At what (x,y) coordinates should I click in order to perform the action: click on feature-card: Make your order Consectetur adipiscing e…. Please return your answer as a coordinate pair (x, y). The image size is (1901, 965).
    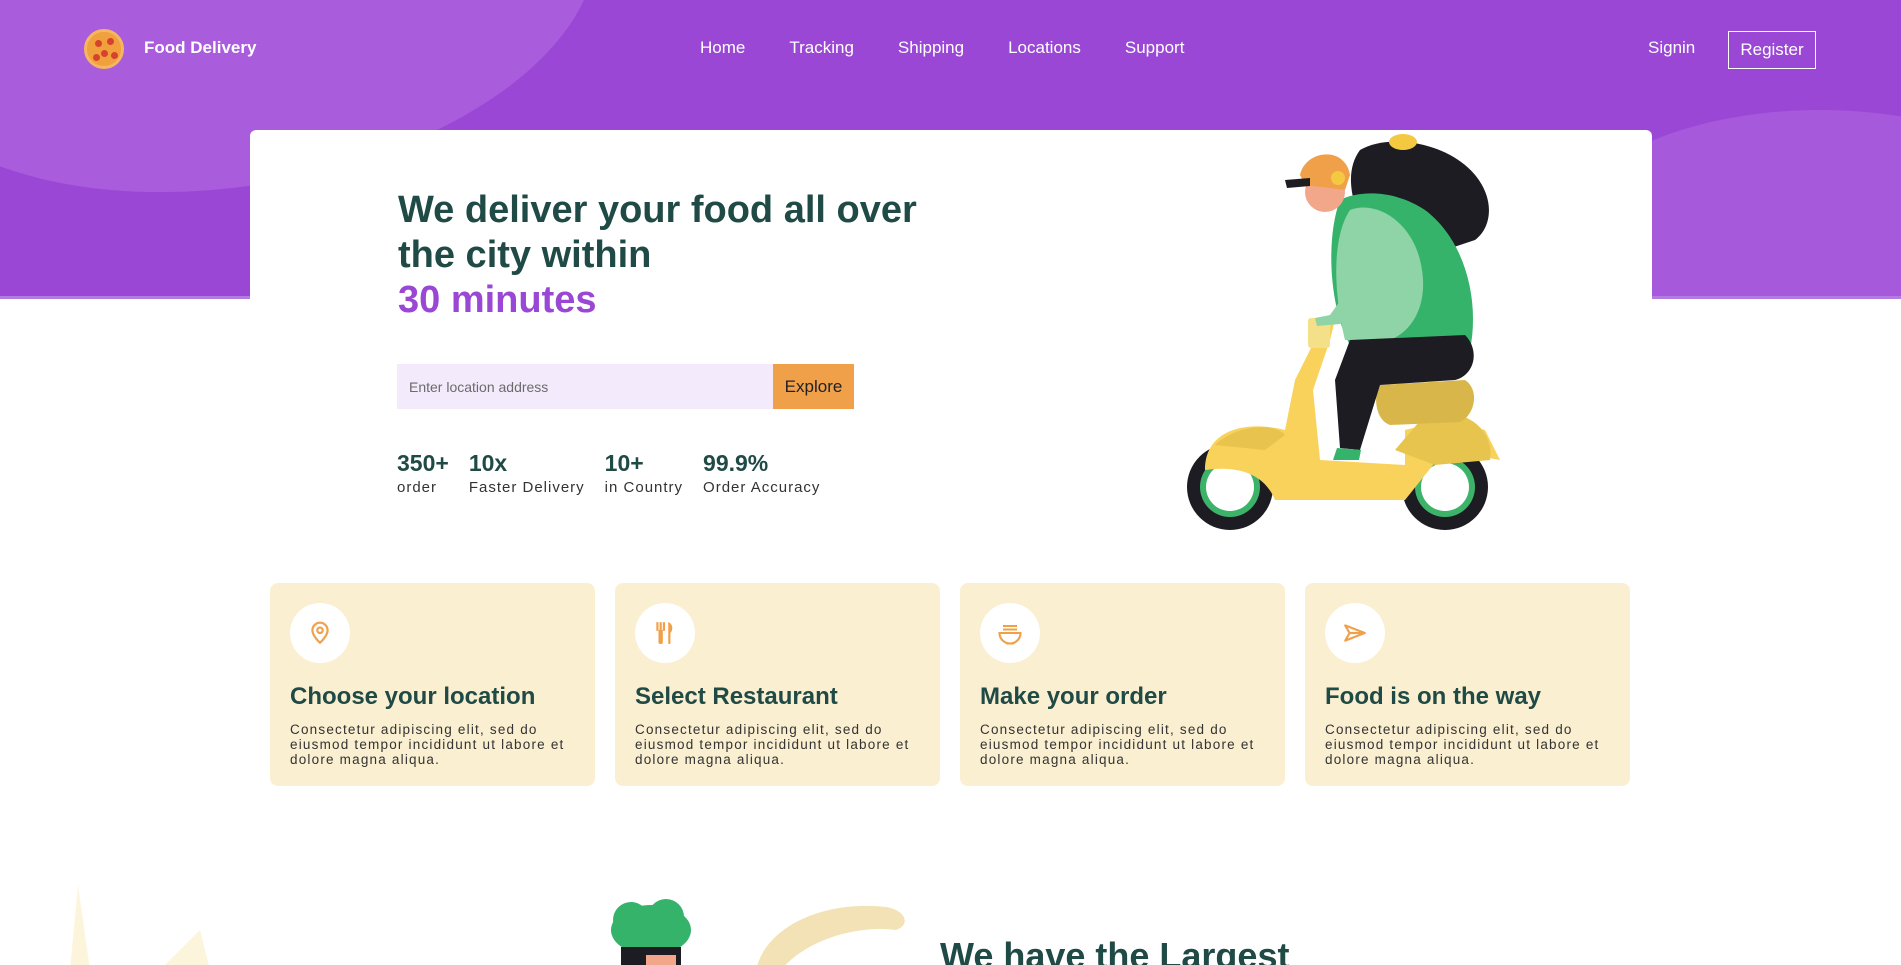
    Looking at the image, I should click on (1122, 684).